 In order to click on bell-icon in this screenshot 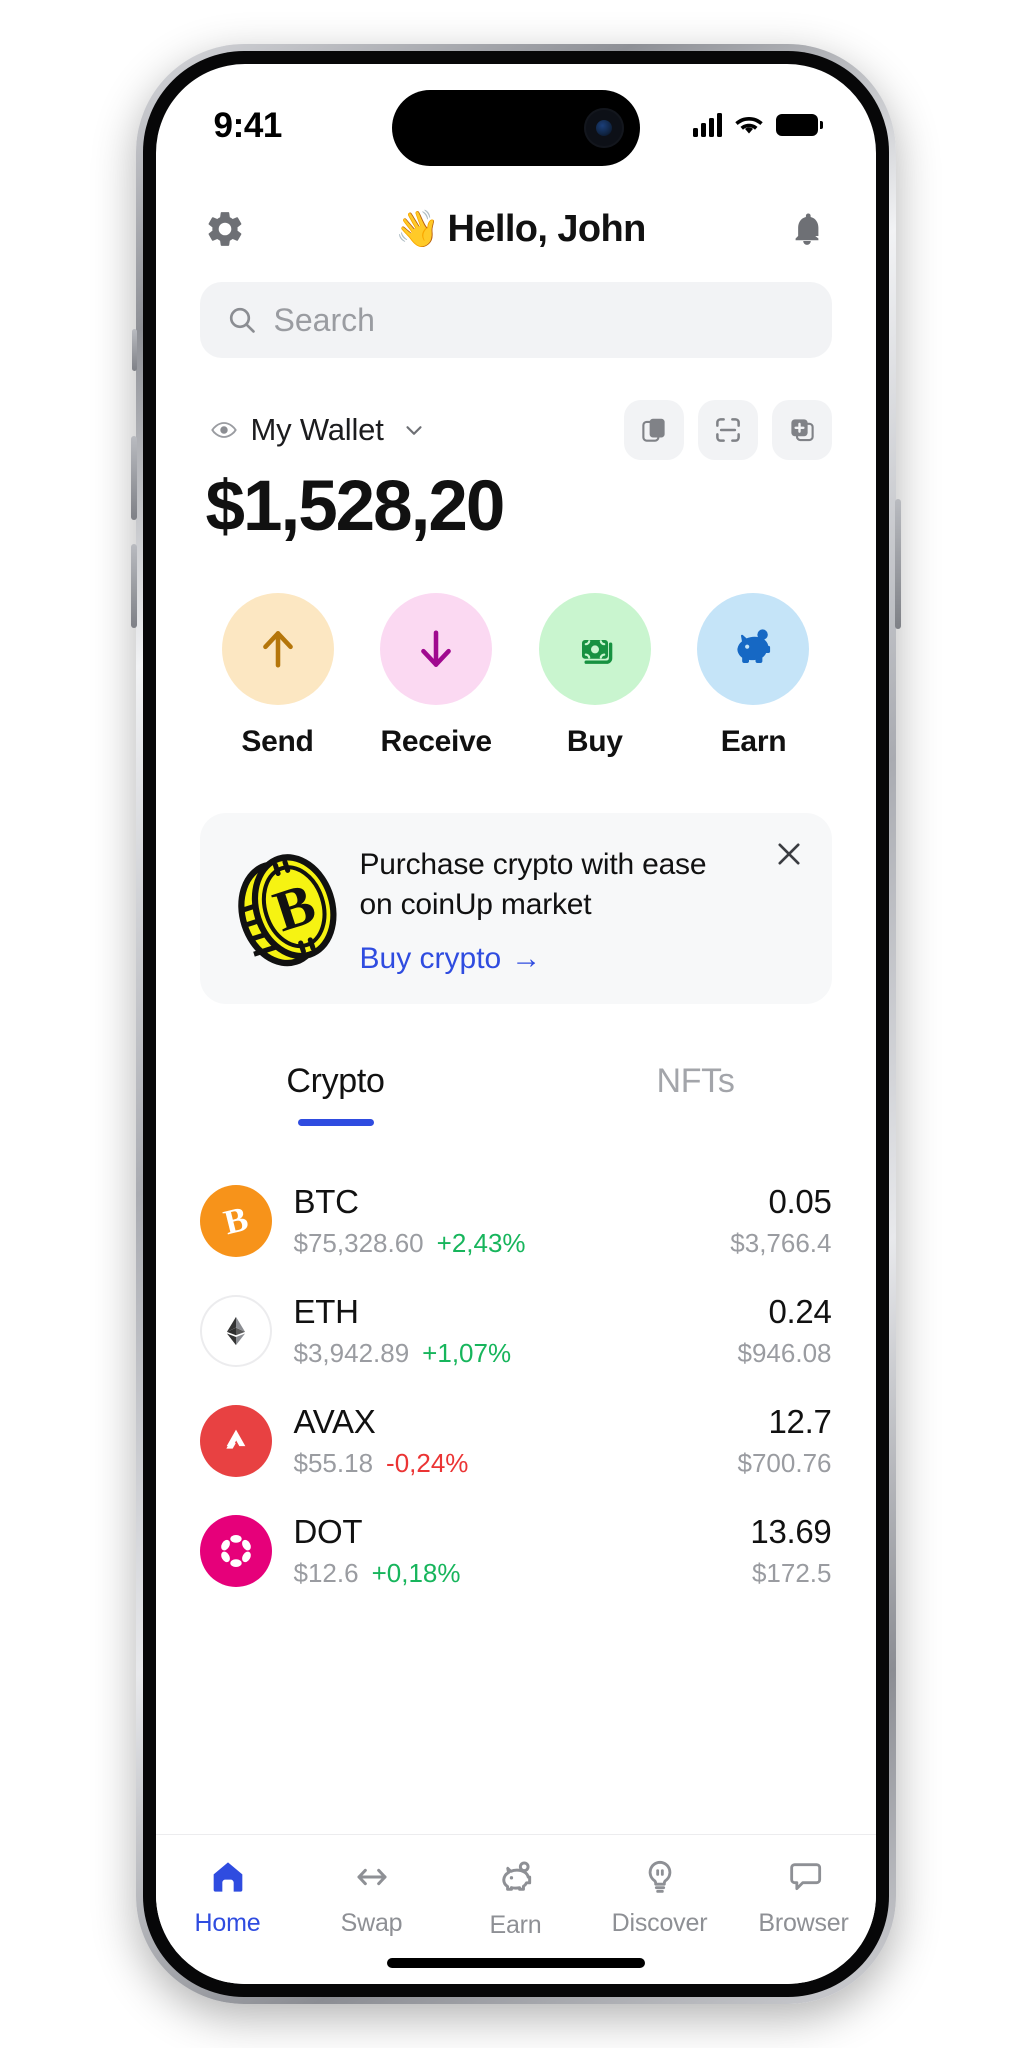, I will do `click(806, 229)`.